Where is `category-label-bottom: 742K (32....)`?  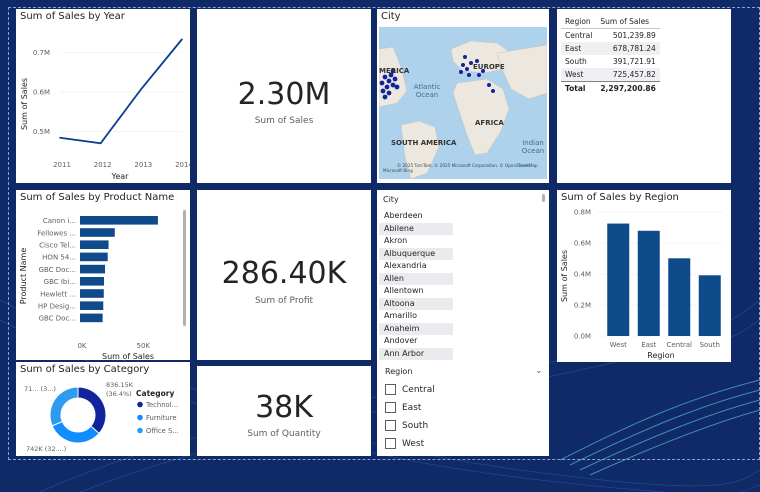 category-label-bottom: 742K (32....) is located at coordinates (46, 449).